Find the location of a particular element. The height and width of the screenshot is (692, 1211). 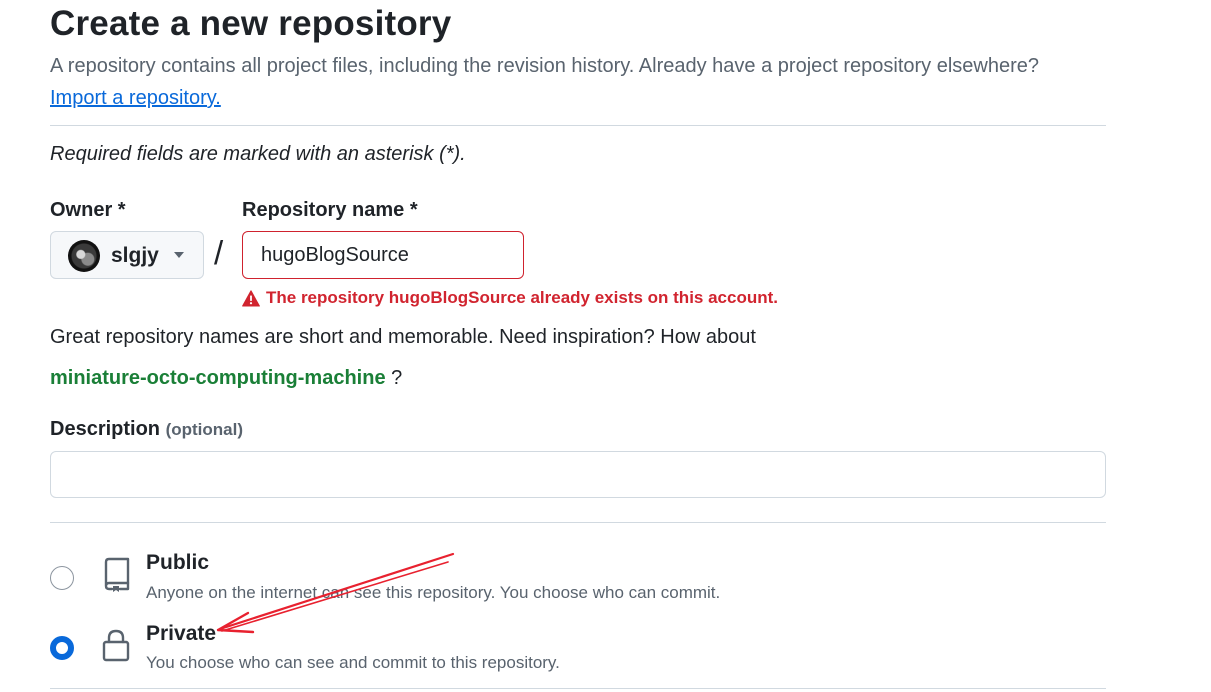

suggested-name-link: miniature-octo-computing-machine is located at coordinates (218, 378).